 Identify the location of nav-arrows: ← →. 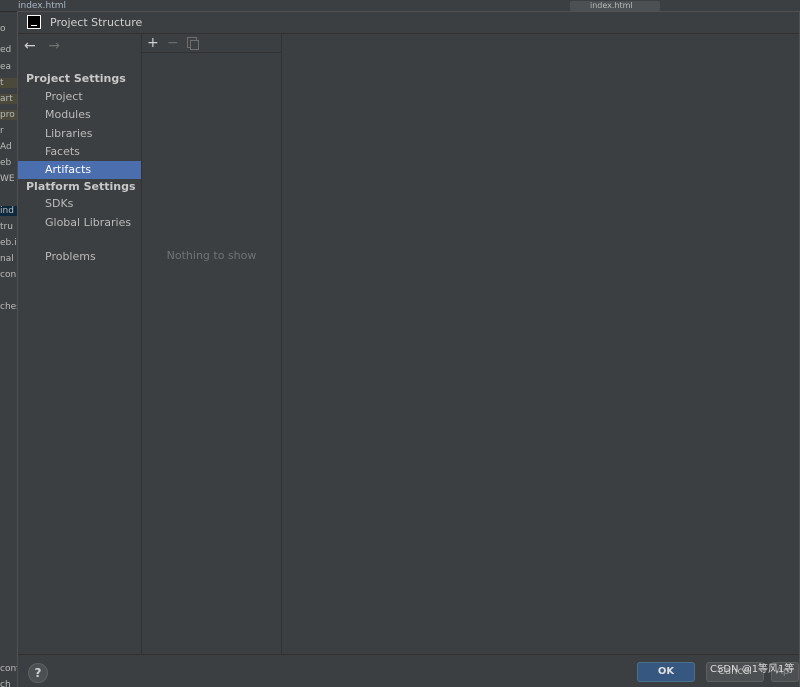
(42, 46).